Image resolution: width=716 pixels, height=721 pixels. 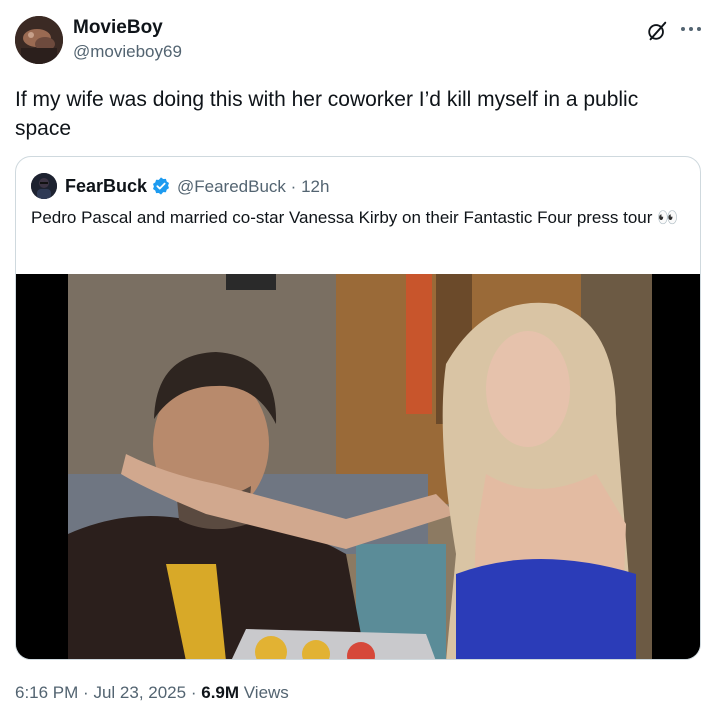 What do you see at coordinates (161, 186) in the screenshot?
I see `verified-badge-icon` at bounding box center [161, 186].